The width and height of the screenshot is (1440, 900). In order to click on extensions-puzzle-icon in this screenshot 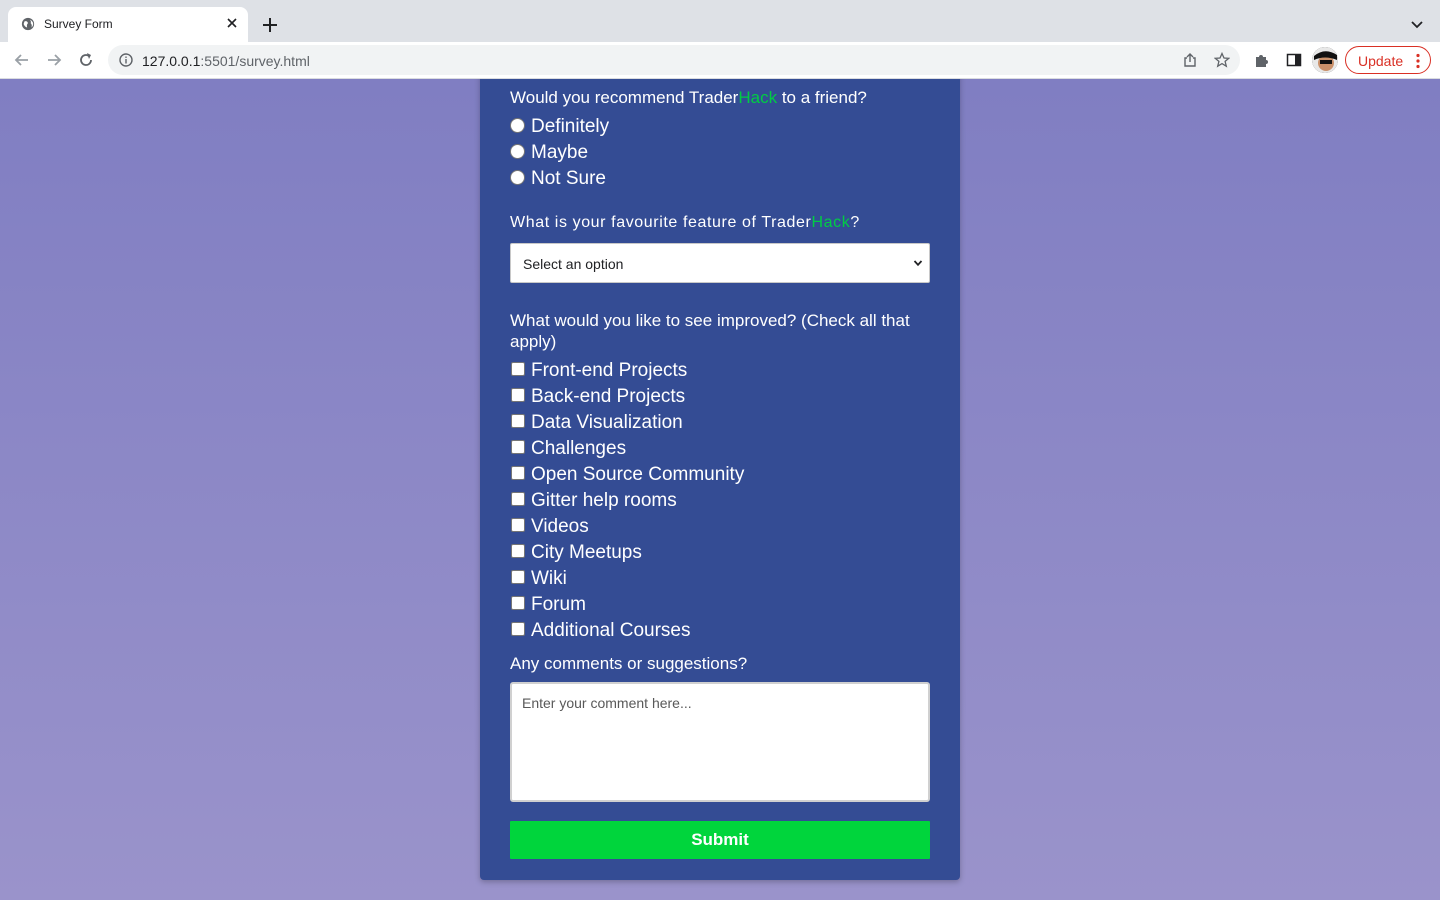, I will do `click(1262, 60)`.